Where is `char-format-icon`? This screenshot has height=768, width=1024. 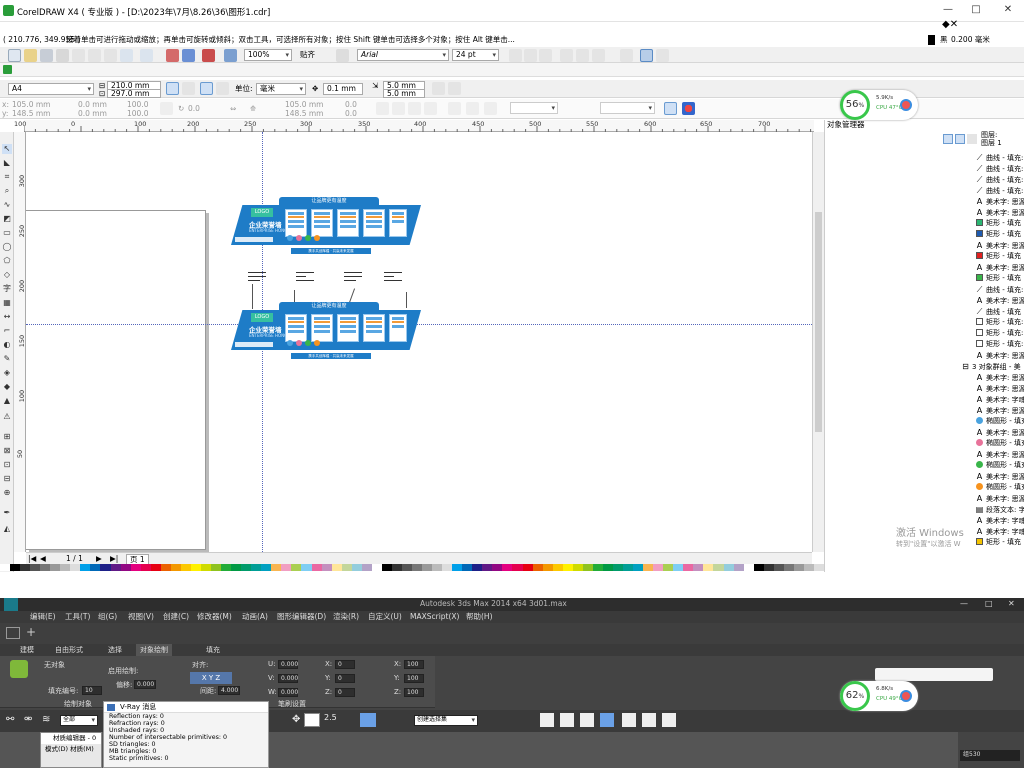
char-format-icon is located at coordinates (626, 55).